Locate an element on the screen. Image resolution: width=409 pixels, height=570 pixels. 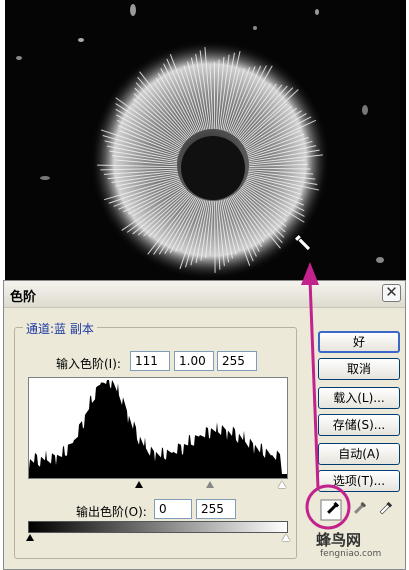
annotation-overlay is located at coordinates (326, 396).